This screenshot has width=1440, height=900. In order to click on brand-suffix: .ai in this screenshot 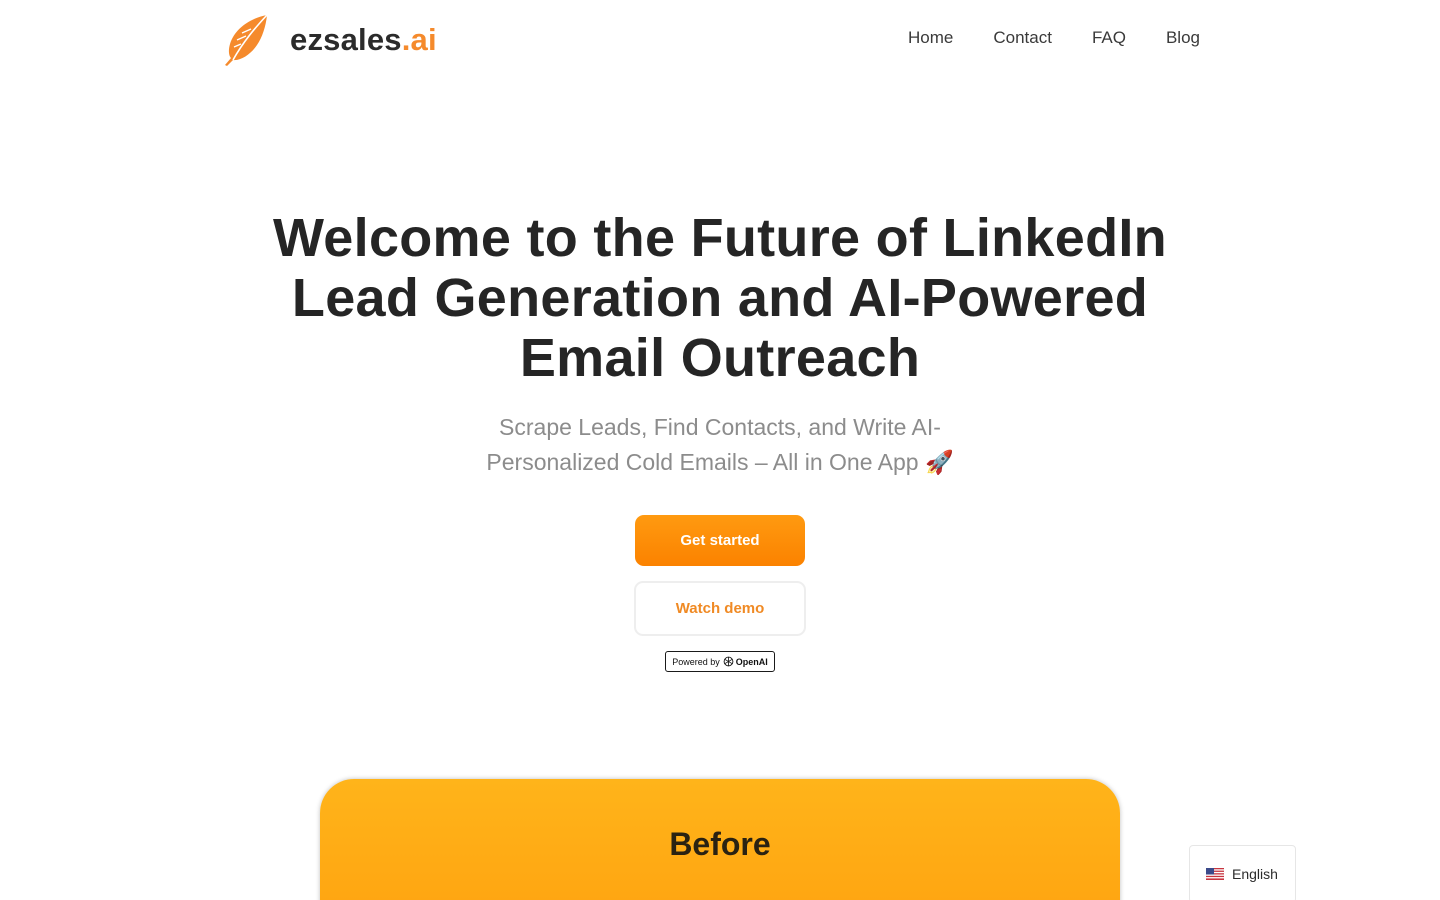, I will do `click(419, 39)`.